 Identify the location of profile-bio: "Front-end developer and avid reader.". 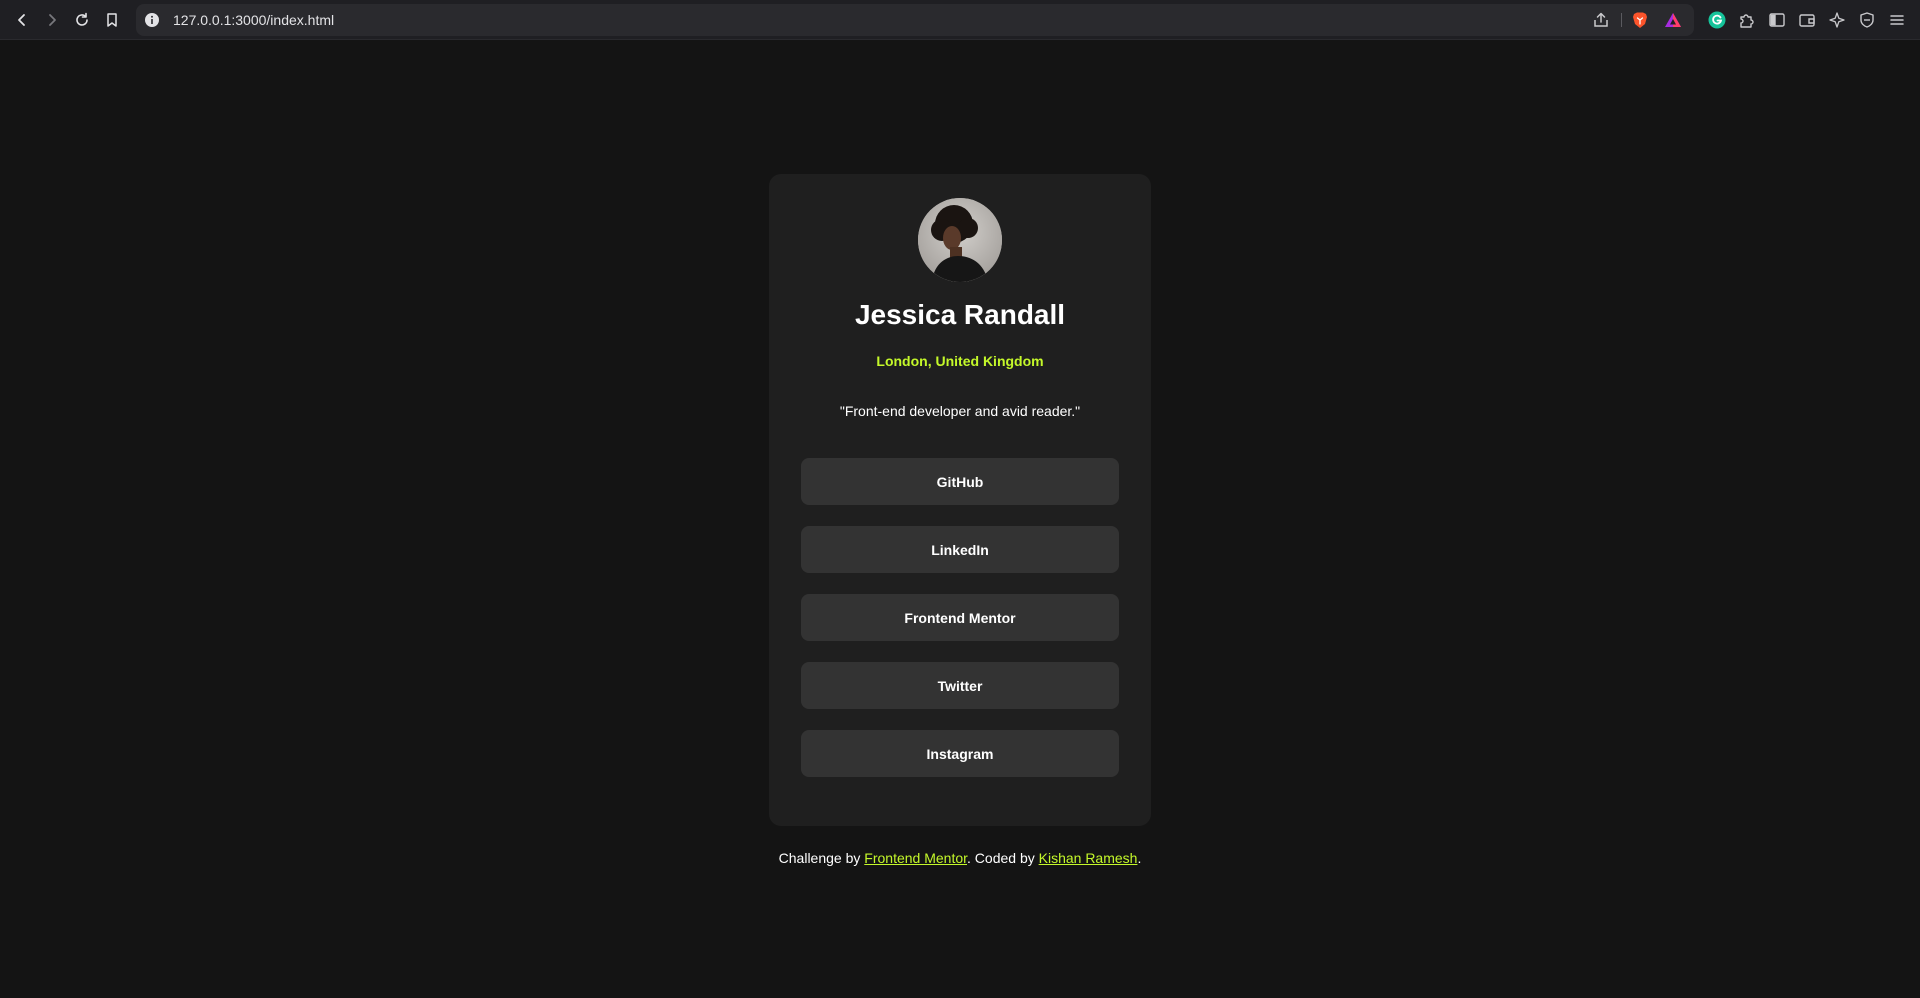
(960, 411).